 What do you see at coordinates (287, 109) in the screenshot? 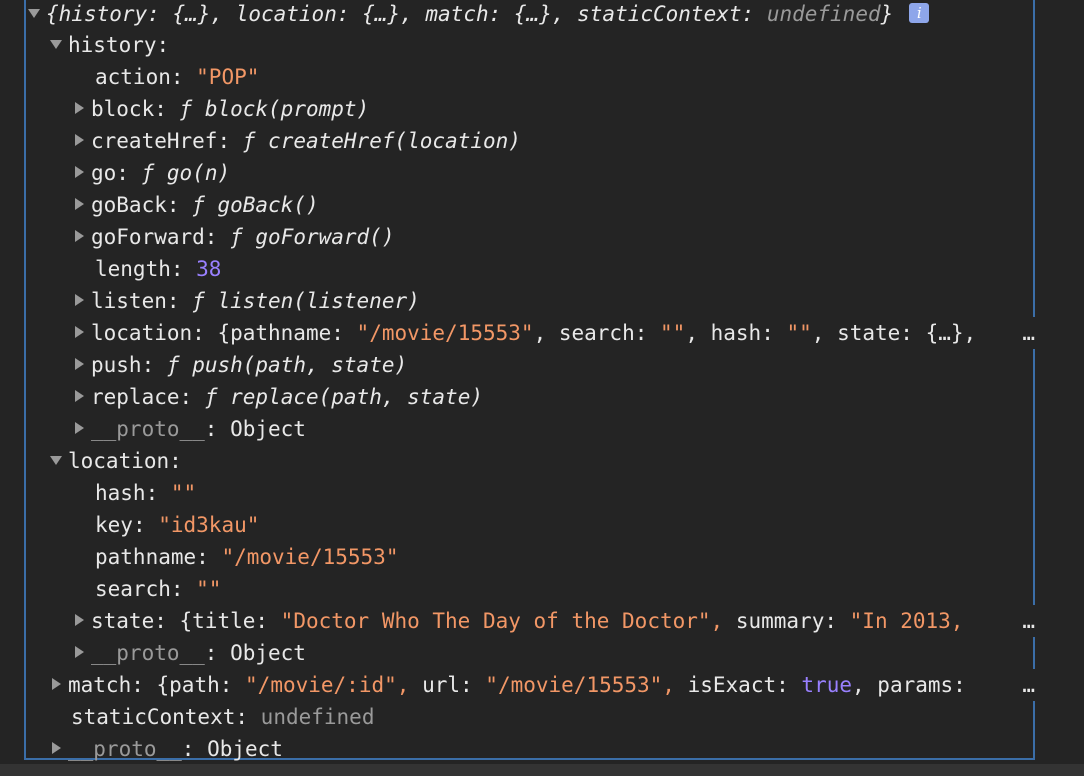
I see `history-block-signature: block(prompt)` at bounding box center [287, 109].